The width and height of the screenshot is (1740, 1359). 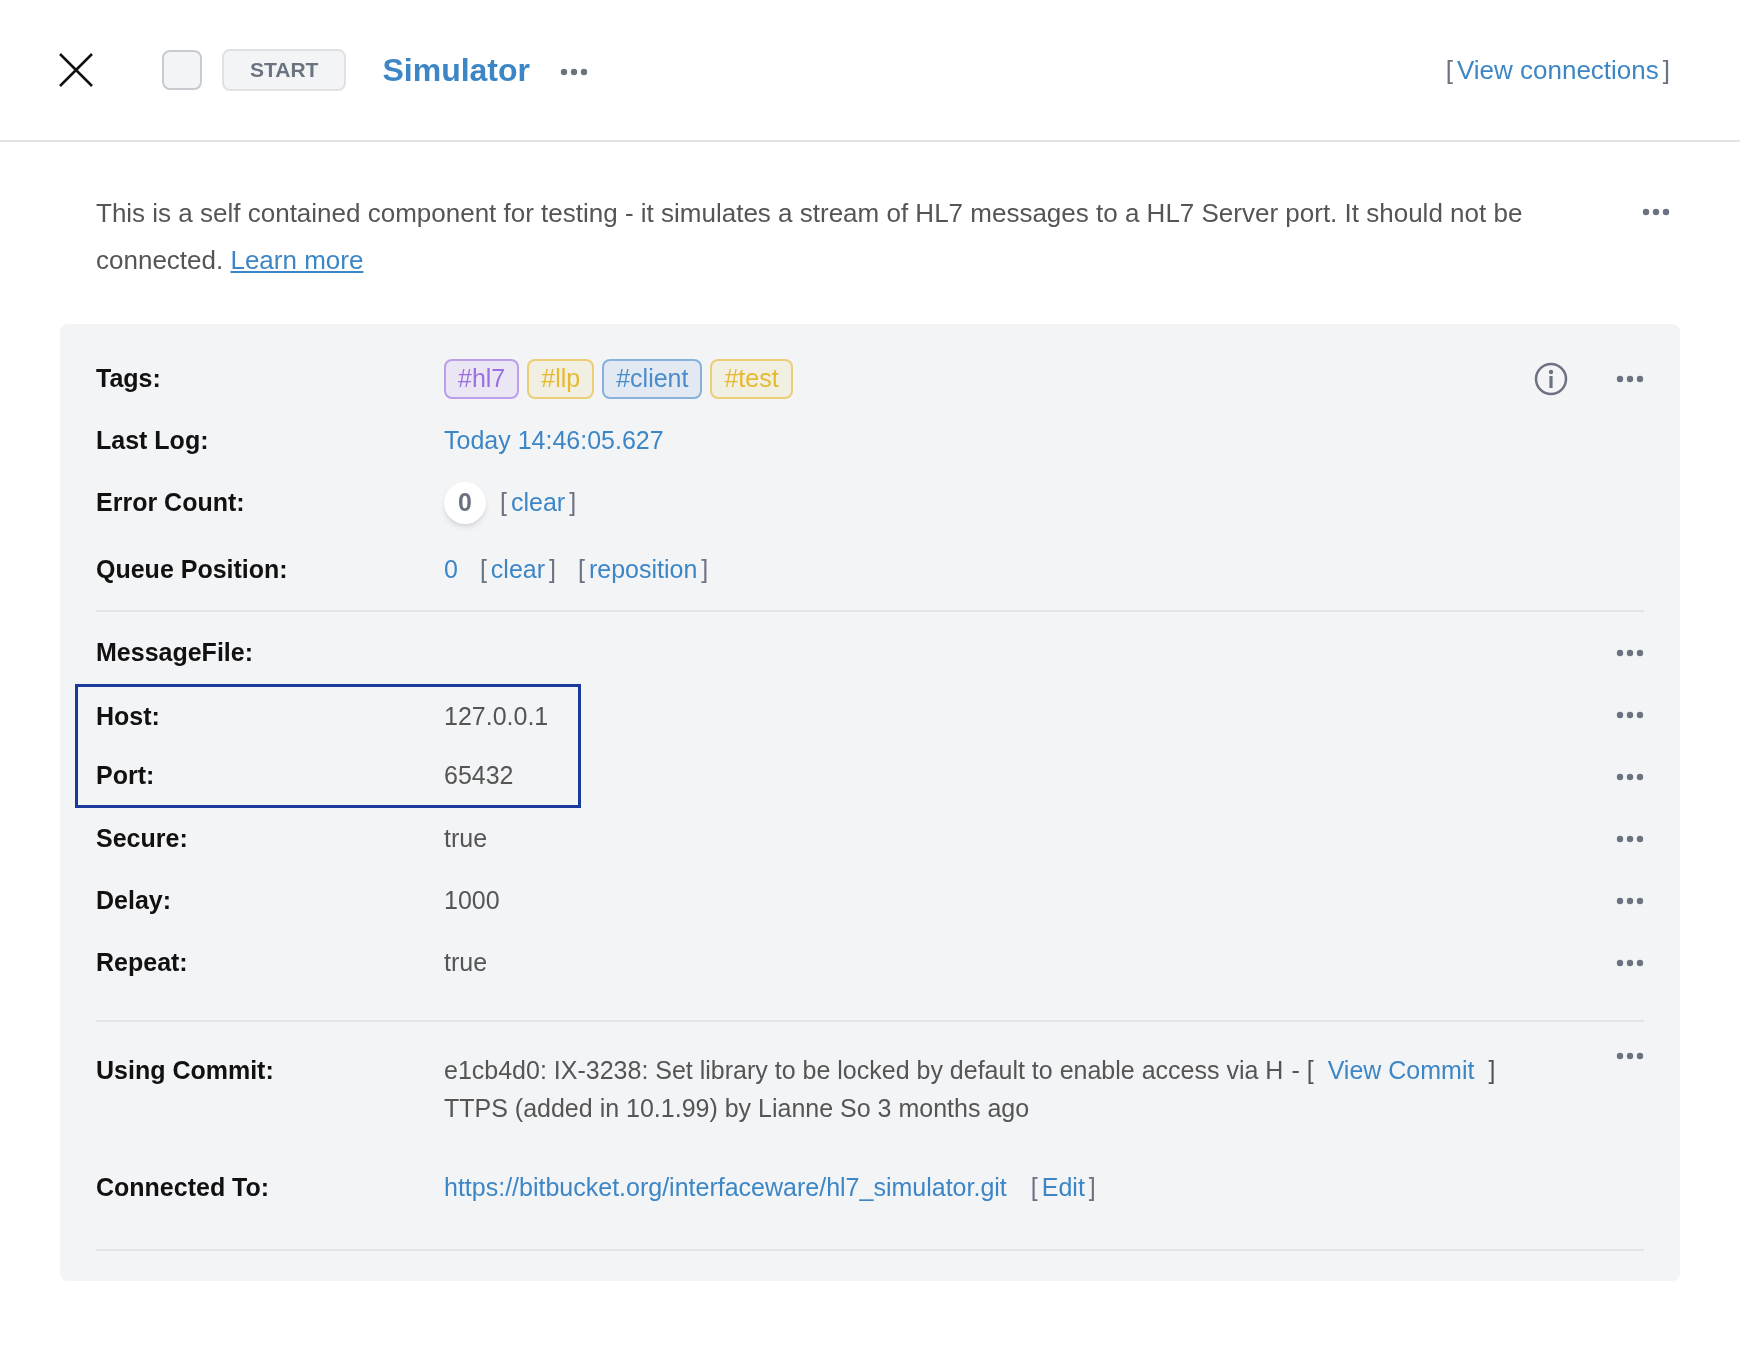 I want to click on link: reposition, so click(x=643, y=570).